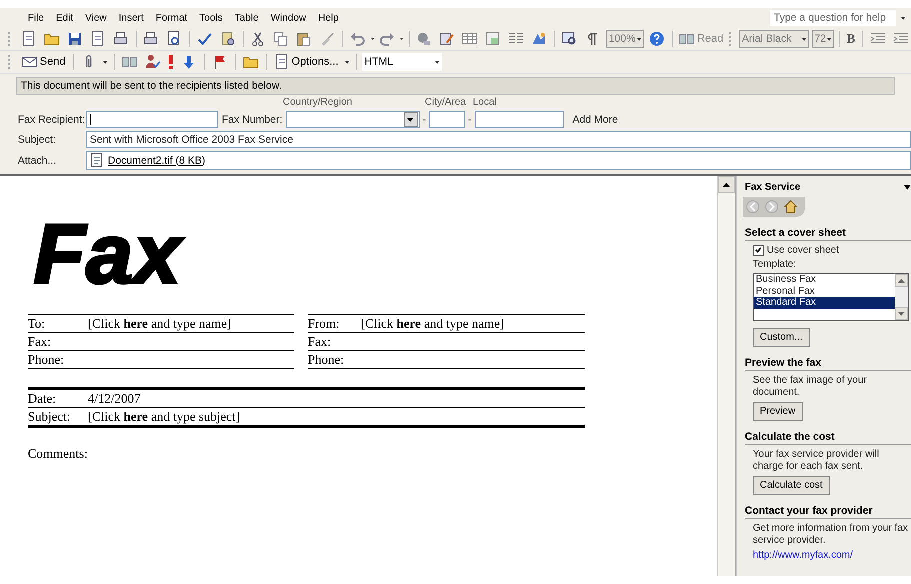 The width and height of the screenshot is (911, 584). What do you see at coordinates (304, 39) in the screenshot?
I see `paste-icon` at bounding box center [304, 39].